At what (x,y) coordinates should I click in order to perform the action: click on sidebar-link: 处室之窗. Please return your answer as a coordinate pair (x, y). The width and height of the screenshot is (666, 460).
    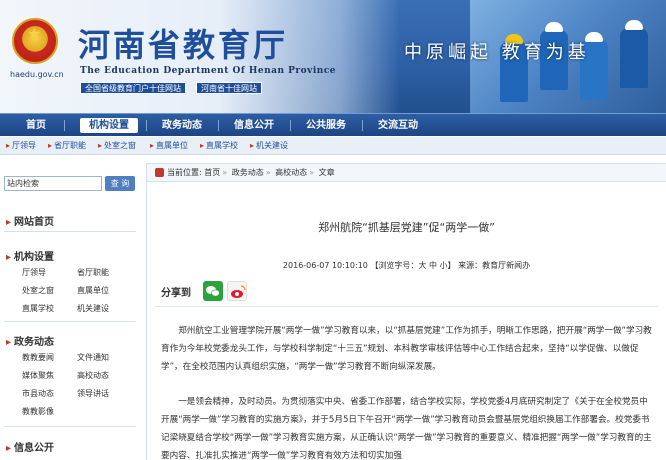
    Looking at the image, I should click on (38, 290).